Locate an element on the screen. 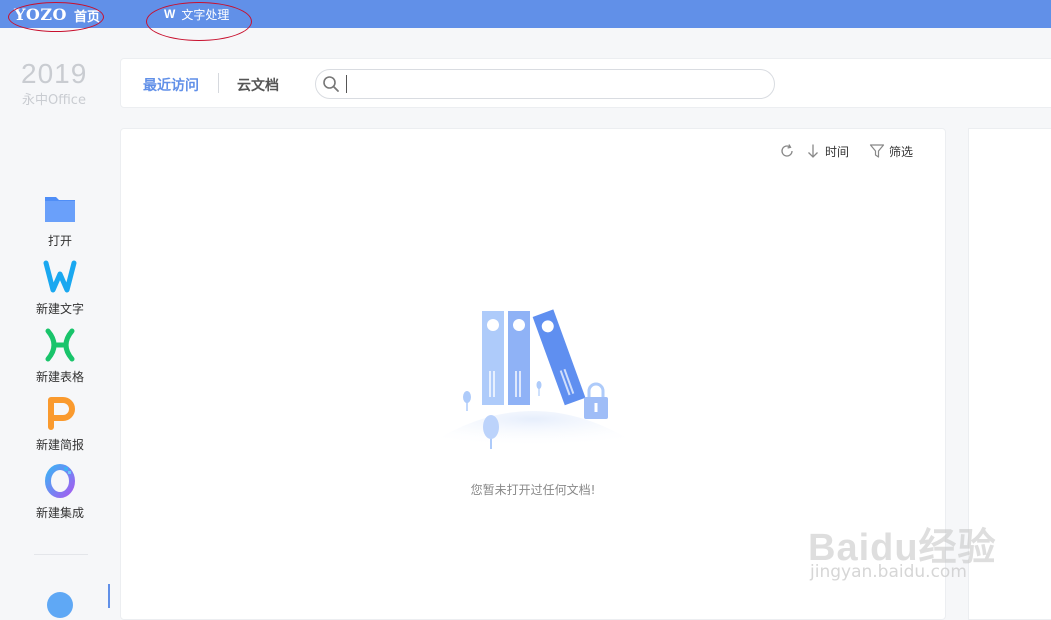  filter-button: 筛选 is located at coordinates (891, 151).